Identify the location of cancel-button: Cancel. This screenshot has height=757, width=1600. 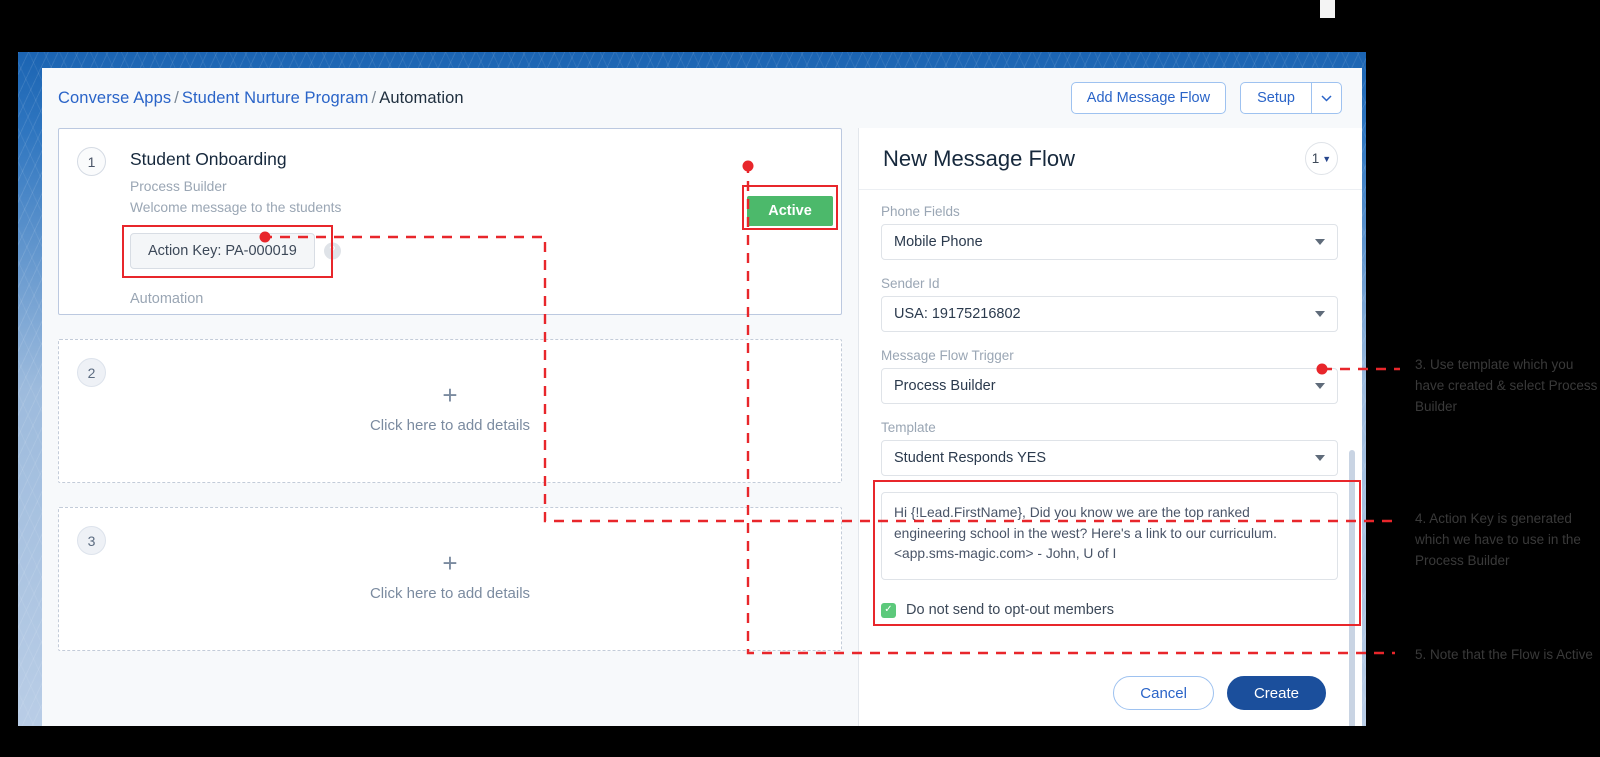
(1163, 693).